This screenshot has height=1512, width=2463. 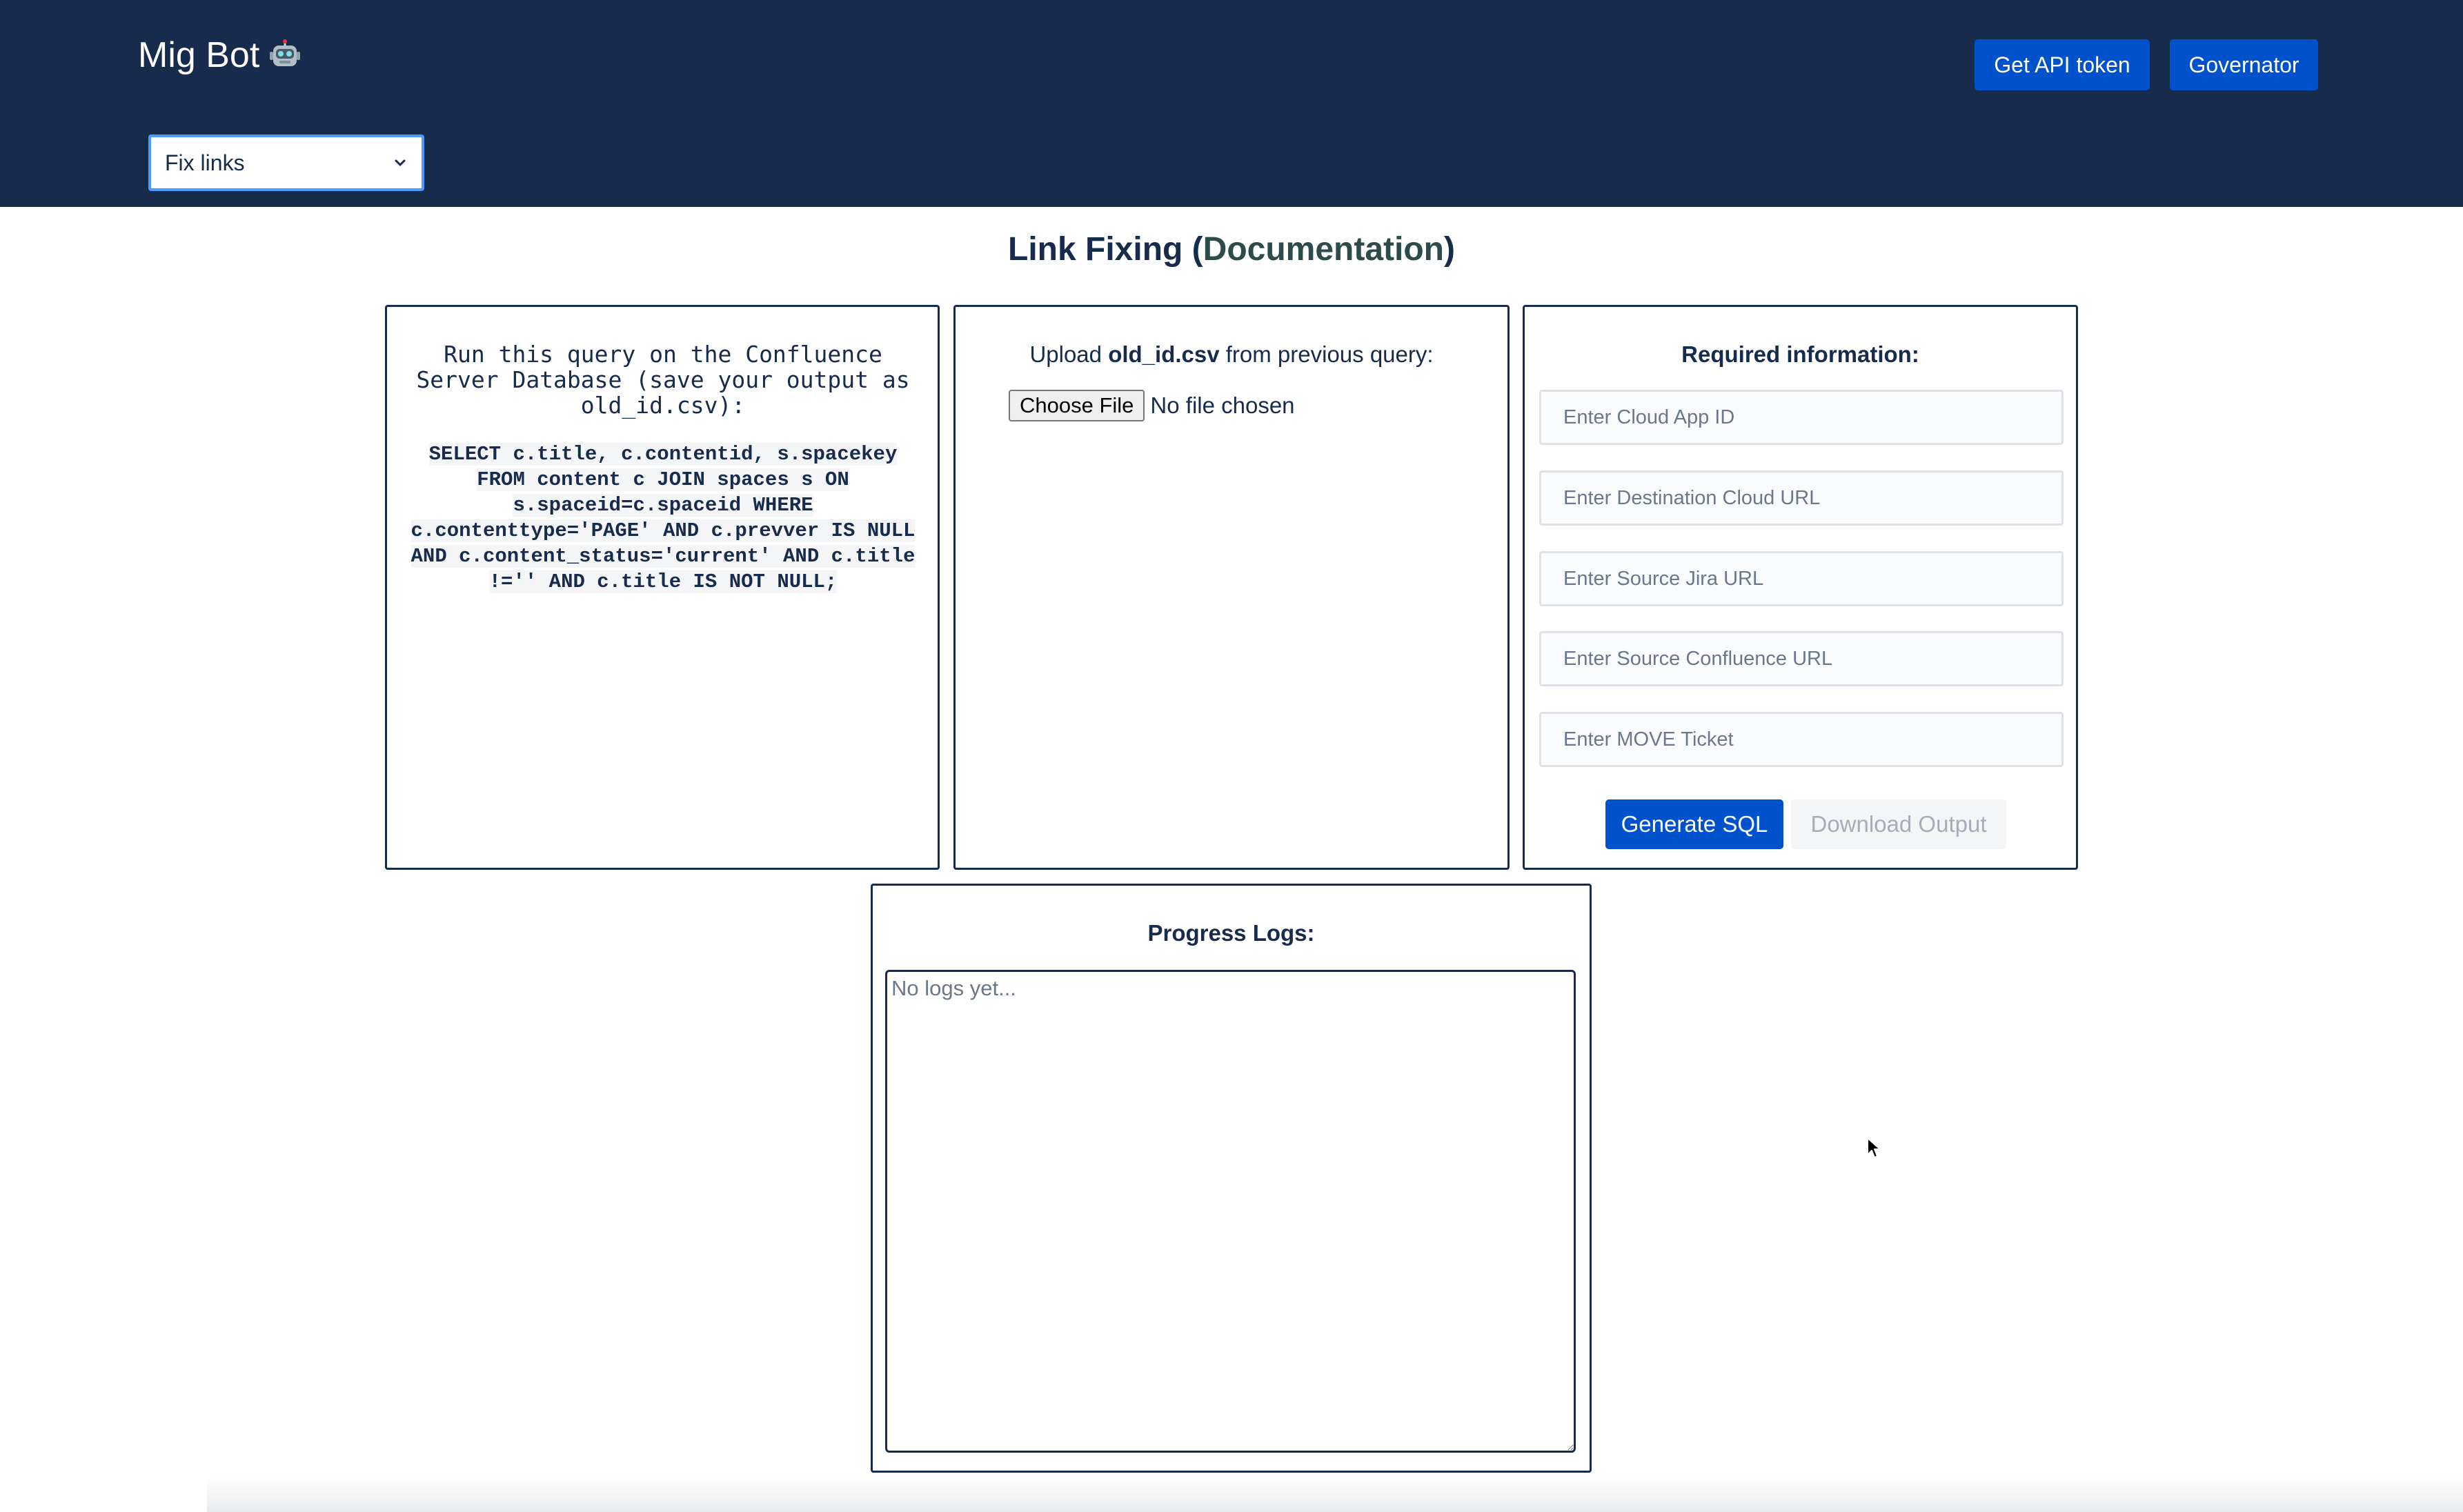 I want to click on destination-cloud-url-input, so click(x=1802, y=498).